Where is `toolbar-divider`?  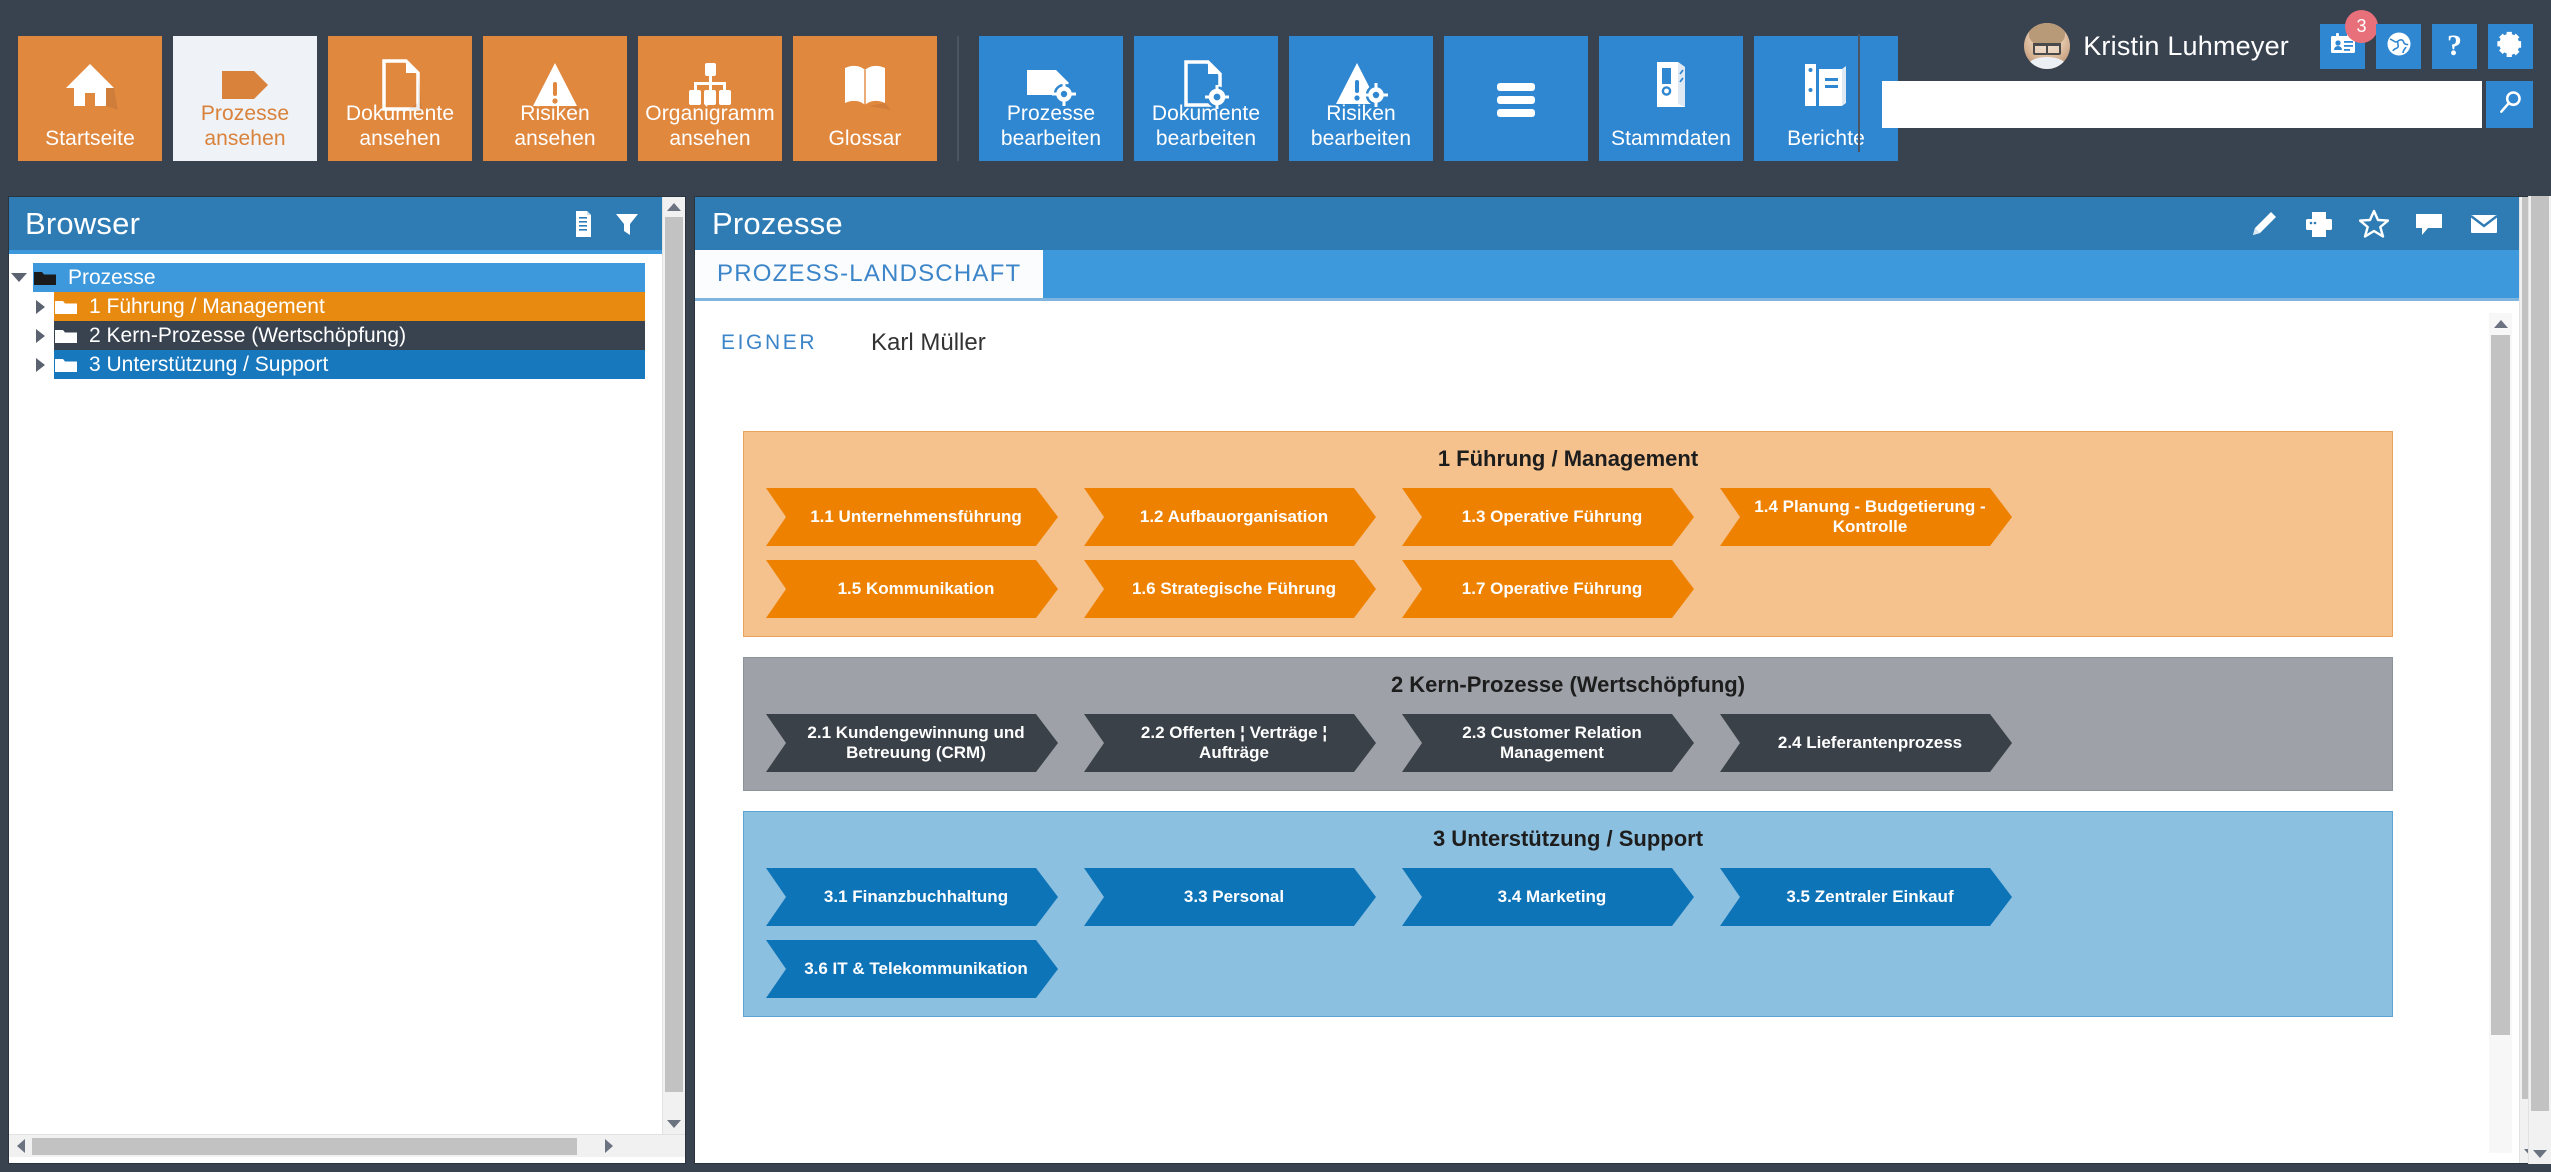 toolbar-divider is located at coordinates (958, 98).